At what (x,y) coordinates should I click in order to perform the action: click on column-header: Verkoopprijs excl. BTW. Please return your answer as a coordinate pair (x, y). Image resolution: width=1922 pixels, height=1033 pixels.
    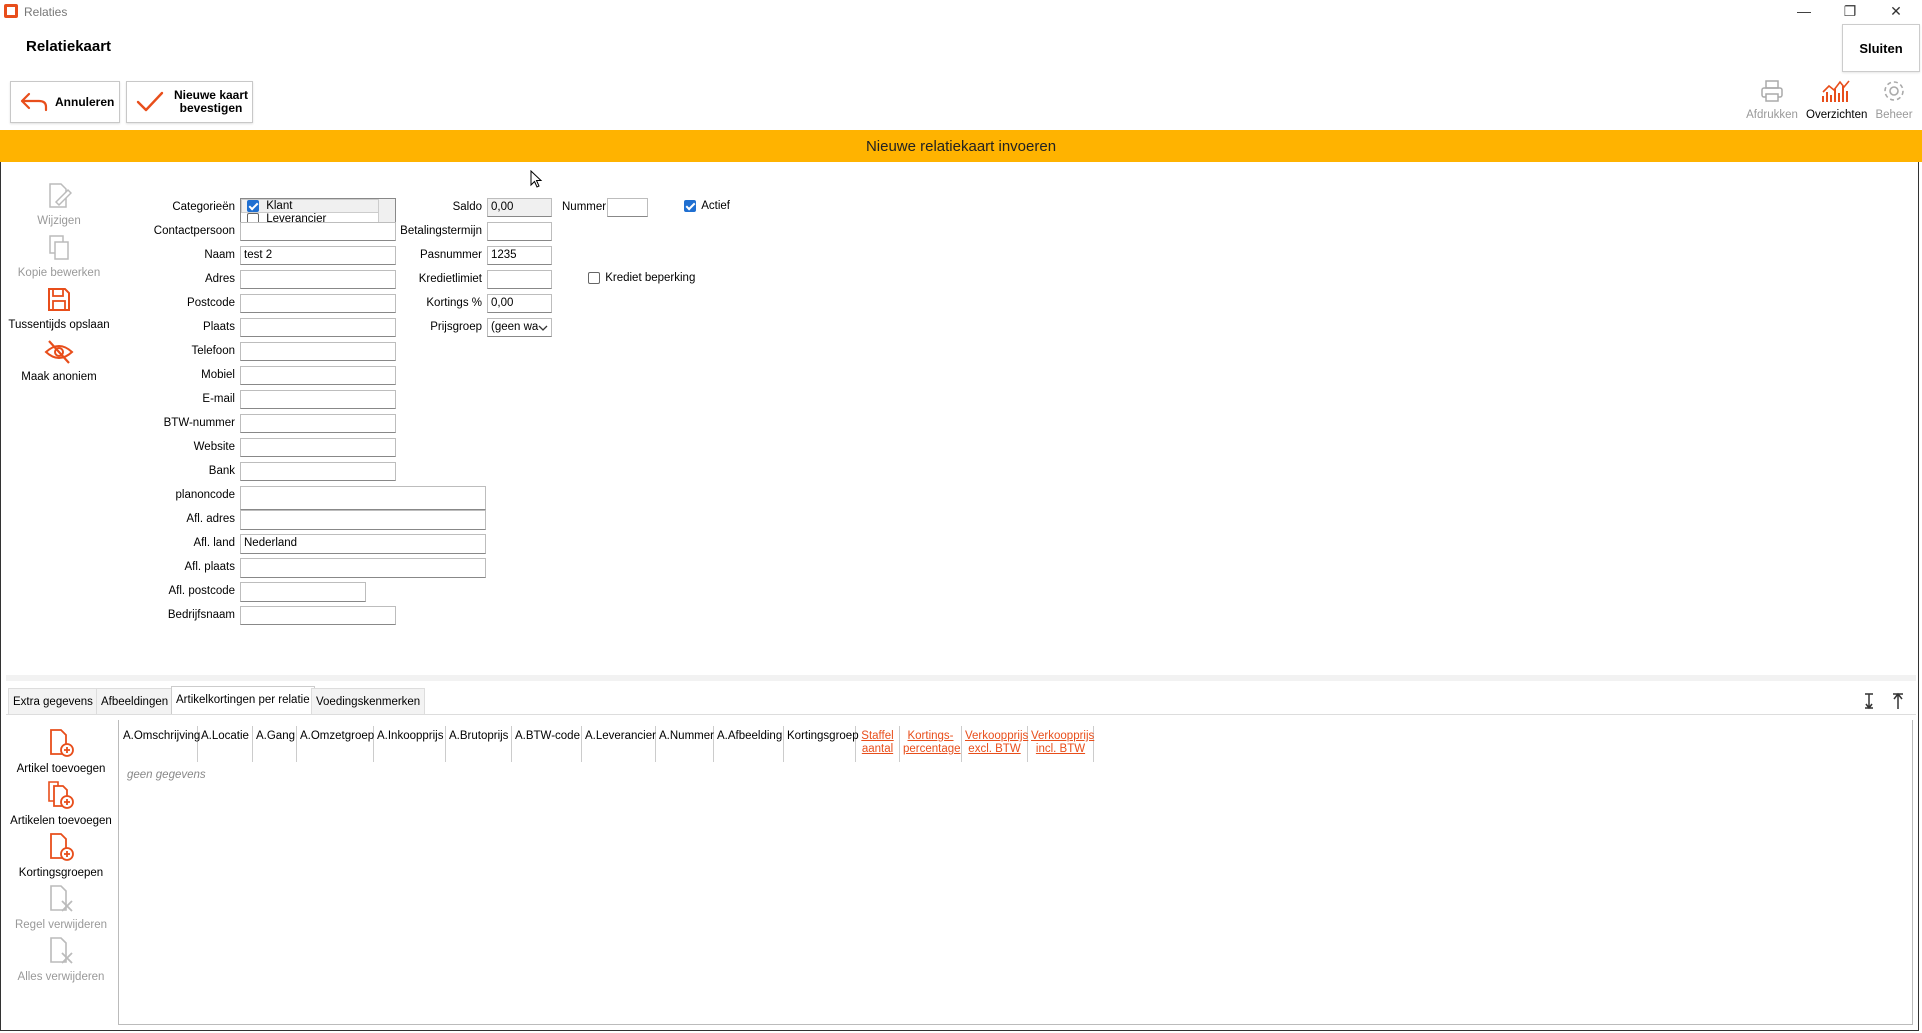
    Looking at the image, I should click on (995, 744).